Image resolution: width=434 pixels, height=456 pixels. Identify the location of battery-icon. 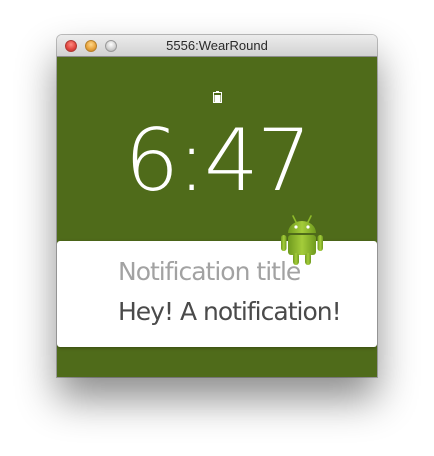
(217, 97).